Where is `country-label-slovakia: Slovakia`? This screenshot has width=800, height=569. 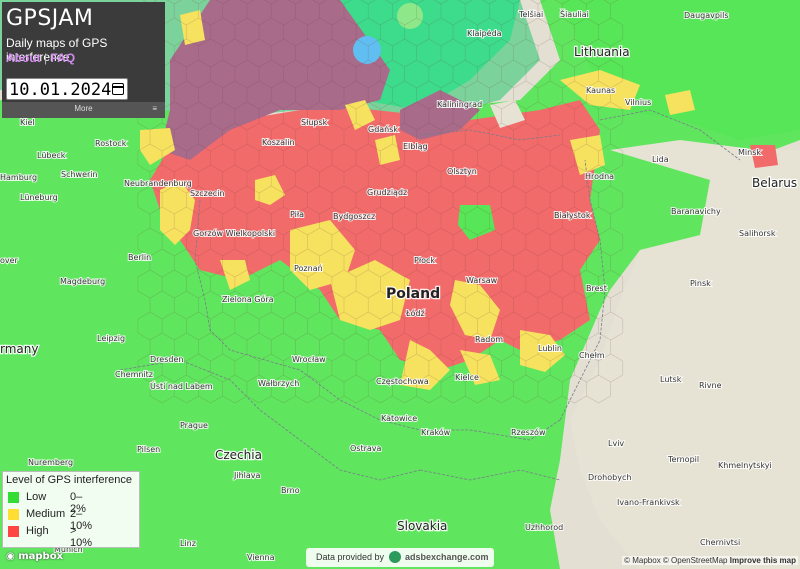
country-label-slovakia: Slovakia is located at coordinates (422, 526).